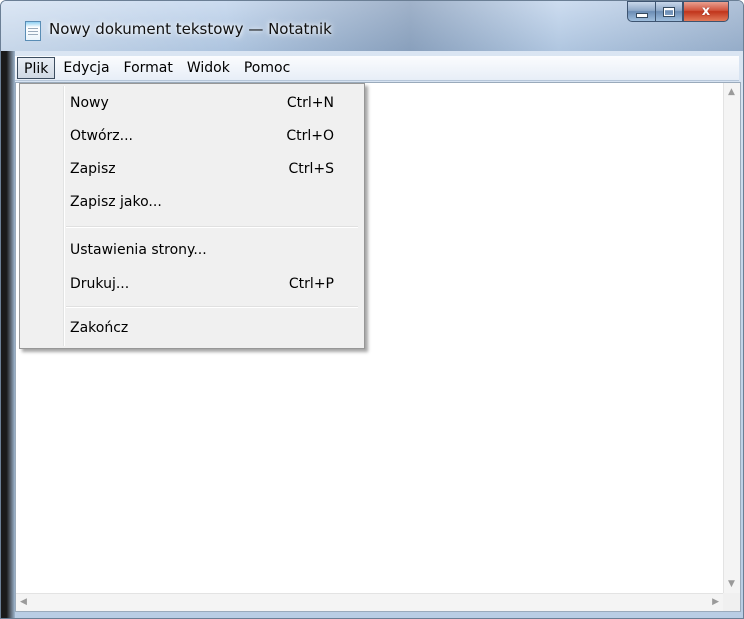  I want to click on scroll-left-icon: ◀, so click(23, 602).